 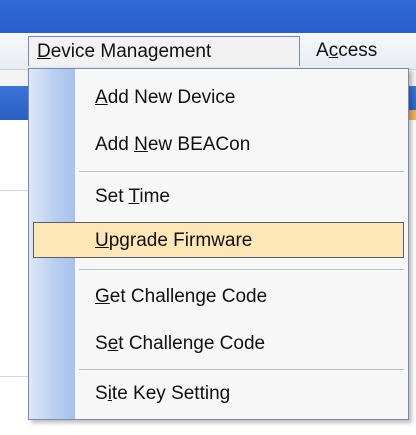 I want to click on menu-item-set-challenge-code: Set Challenge Code, so click(x=218, y=344).